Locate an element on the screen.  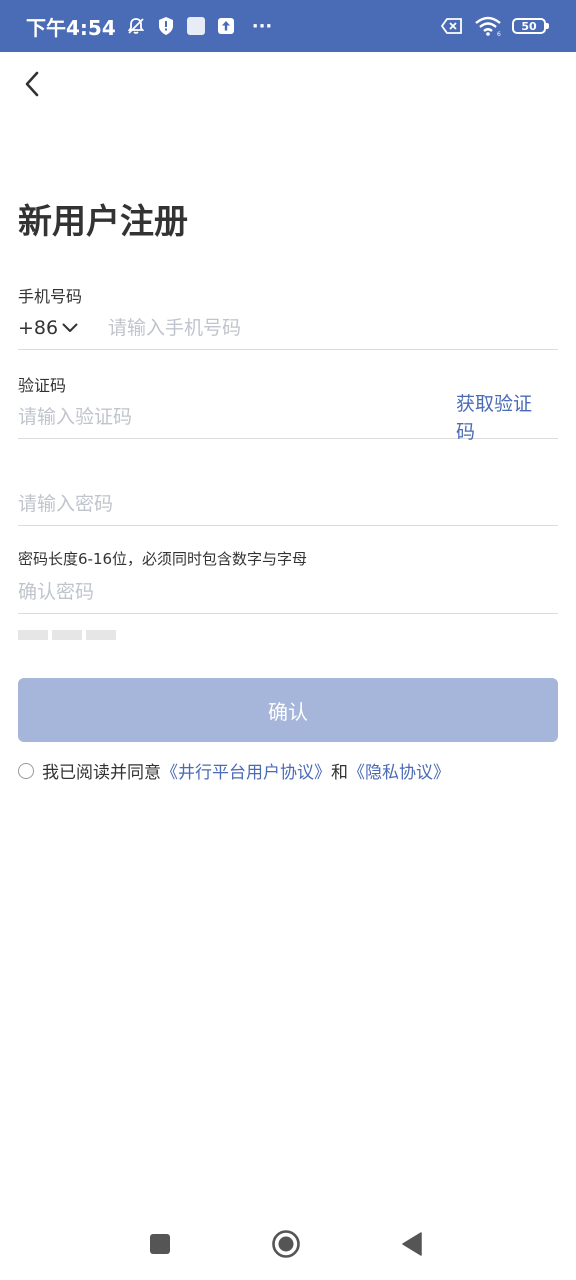
status-bar: 下午4:54 ··· 6 50 is located at coordinates (288, 26).